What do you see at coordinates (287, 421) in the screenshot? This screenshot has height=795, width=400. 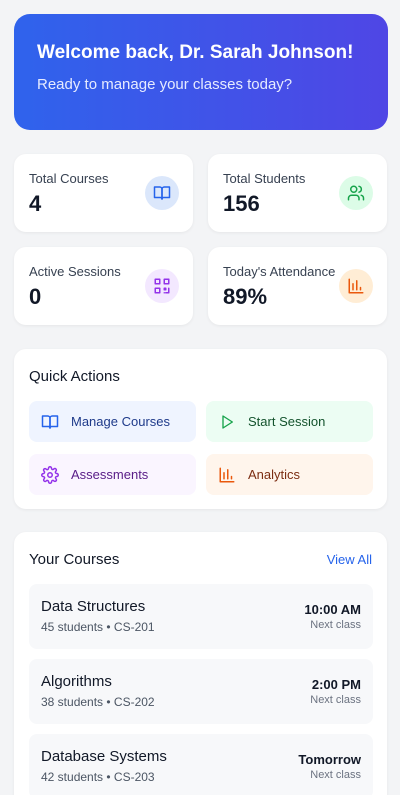 I see `start-session-label: Start Session` at bounding box center [287, 421].